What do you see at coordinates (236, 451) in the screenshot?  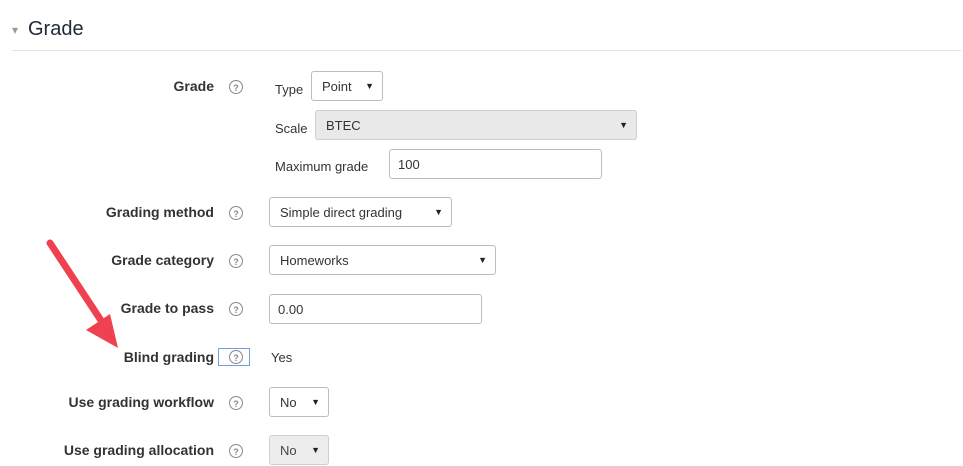 I see `use-grading-allocation-help-icon: ?` at bounding box center [236, 451].